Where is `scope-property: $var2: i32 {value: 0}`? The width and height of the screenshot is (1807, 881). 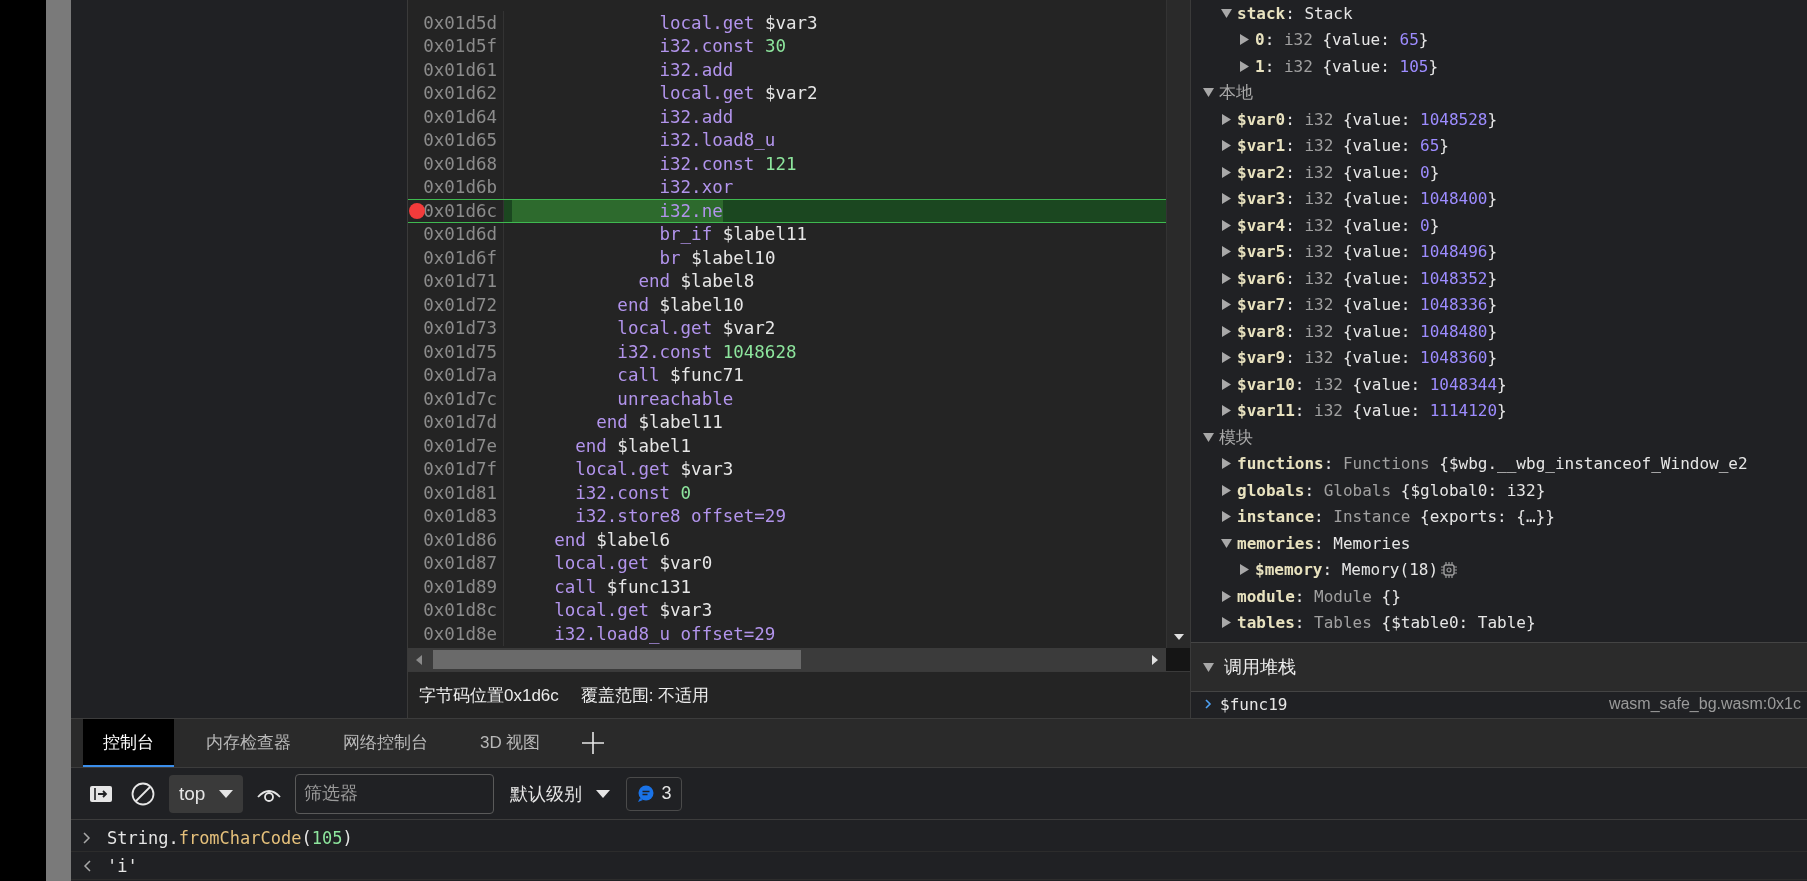 scope-property: $var2: i32 {value: 0} is located at coordinates (1338, 172).